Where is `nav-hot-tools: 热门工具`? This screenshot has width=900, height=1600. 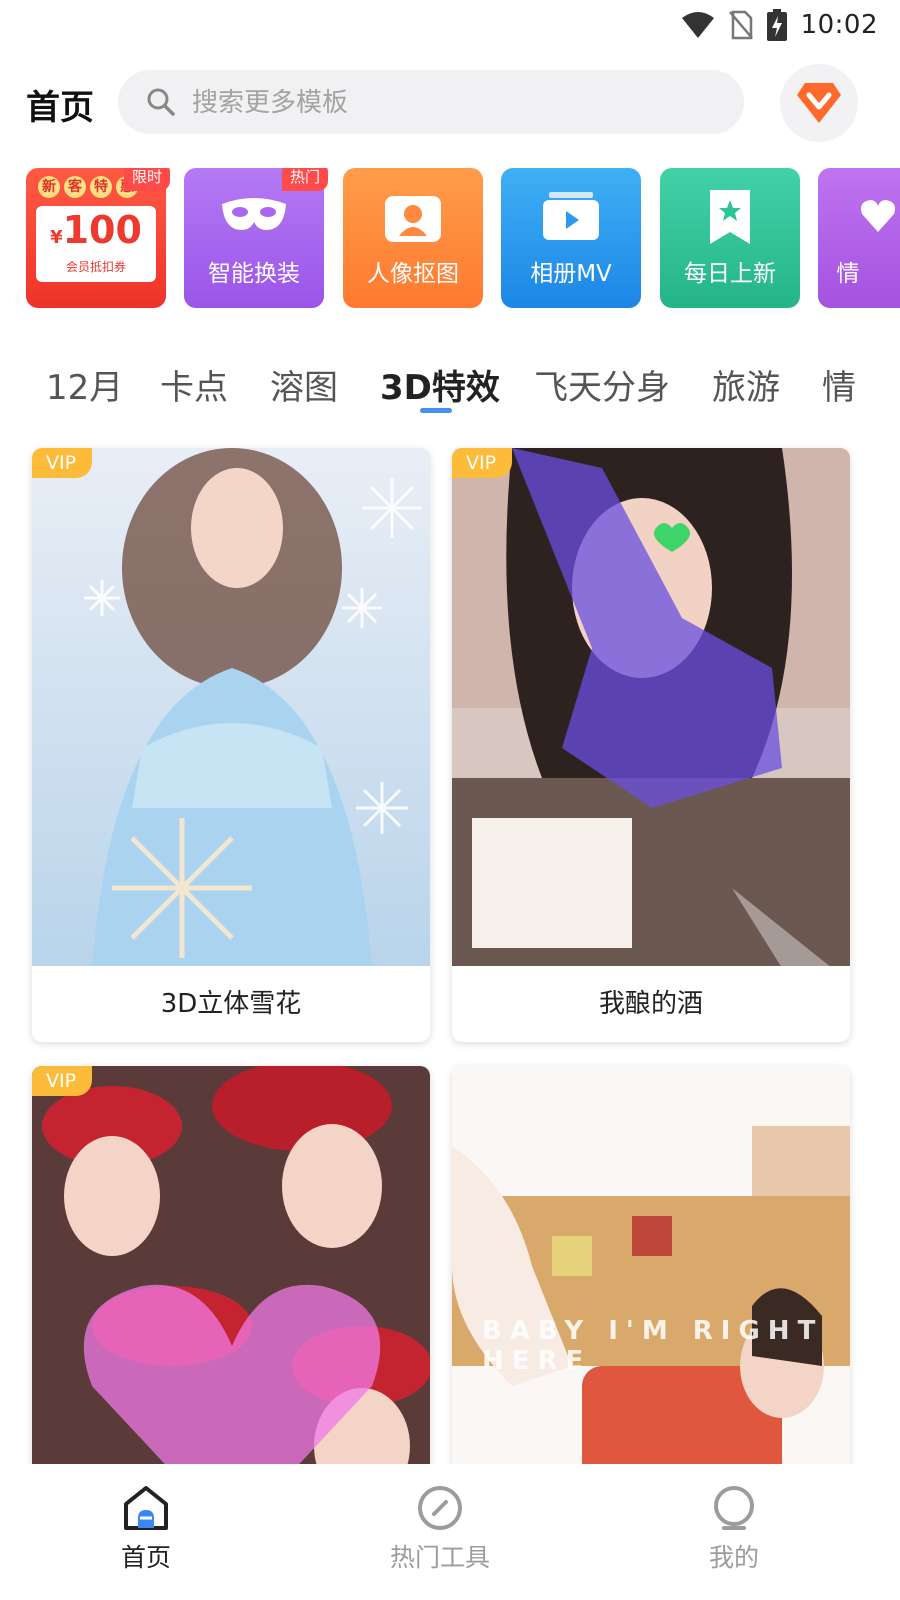 nav-hot-tools: 热门工具 is located at coordinates (440, 1534).